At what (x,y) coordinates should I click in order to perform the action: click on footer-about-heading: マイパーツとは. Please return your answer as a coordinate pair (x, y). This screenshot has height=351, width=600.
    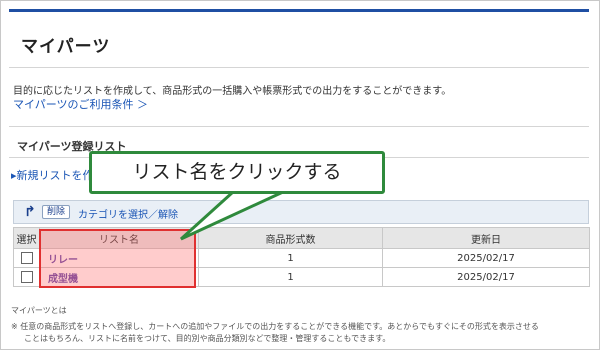
    Looking at the image, I should click on (39, 310).